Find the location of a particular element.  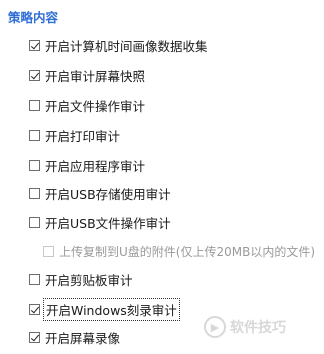

option-windows-burn-audit: 开启Windows刻录审计 is located at coordinates (104, 309).